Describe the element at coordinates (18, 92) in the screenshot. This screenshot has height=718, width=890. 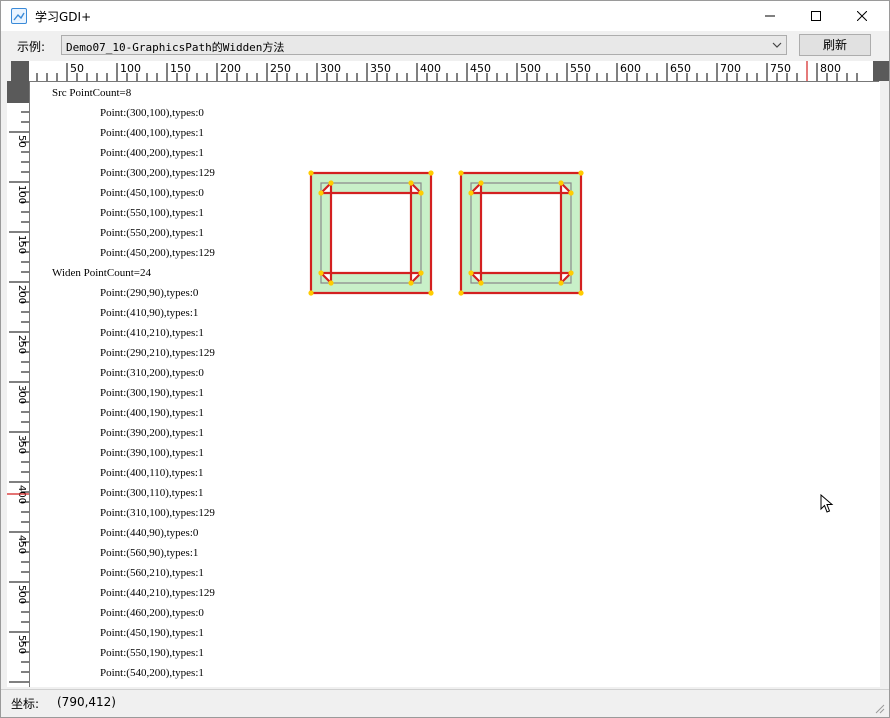
I see `ruler-corner-vertical` at that location.